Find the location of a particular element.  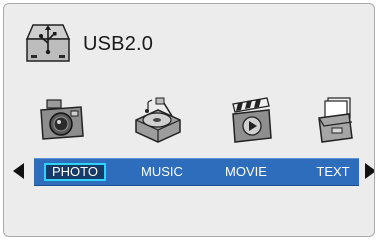

menu-item-movie: MOVIE is located at coordinates (246, 172).